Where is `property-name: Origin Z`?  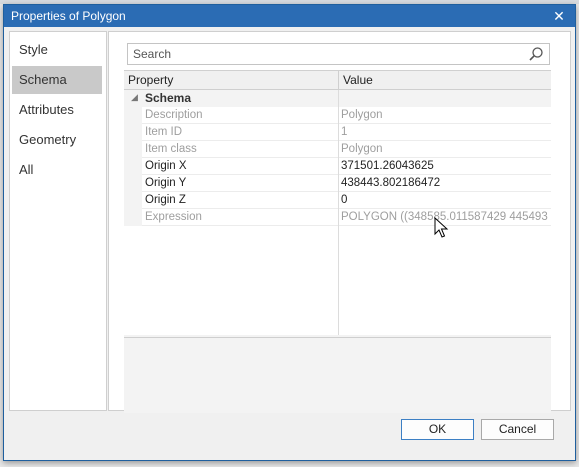 property-name: Origin Z is located at coordinates (165, 200).